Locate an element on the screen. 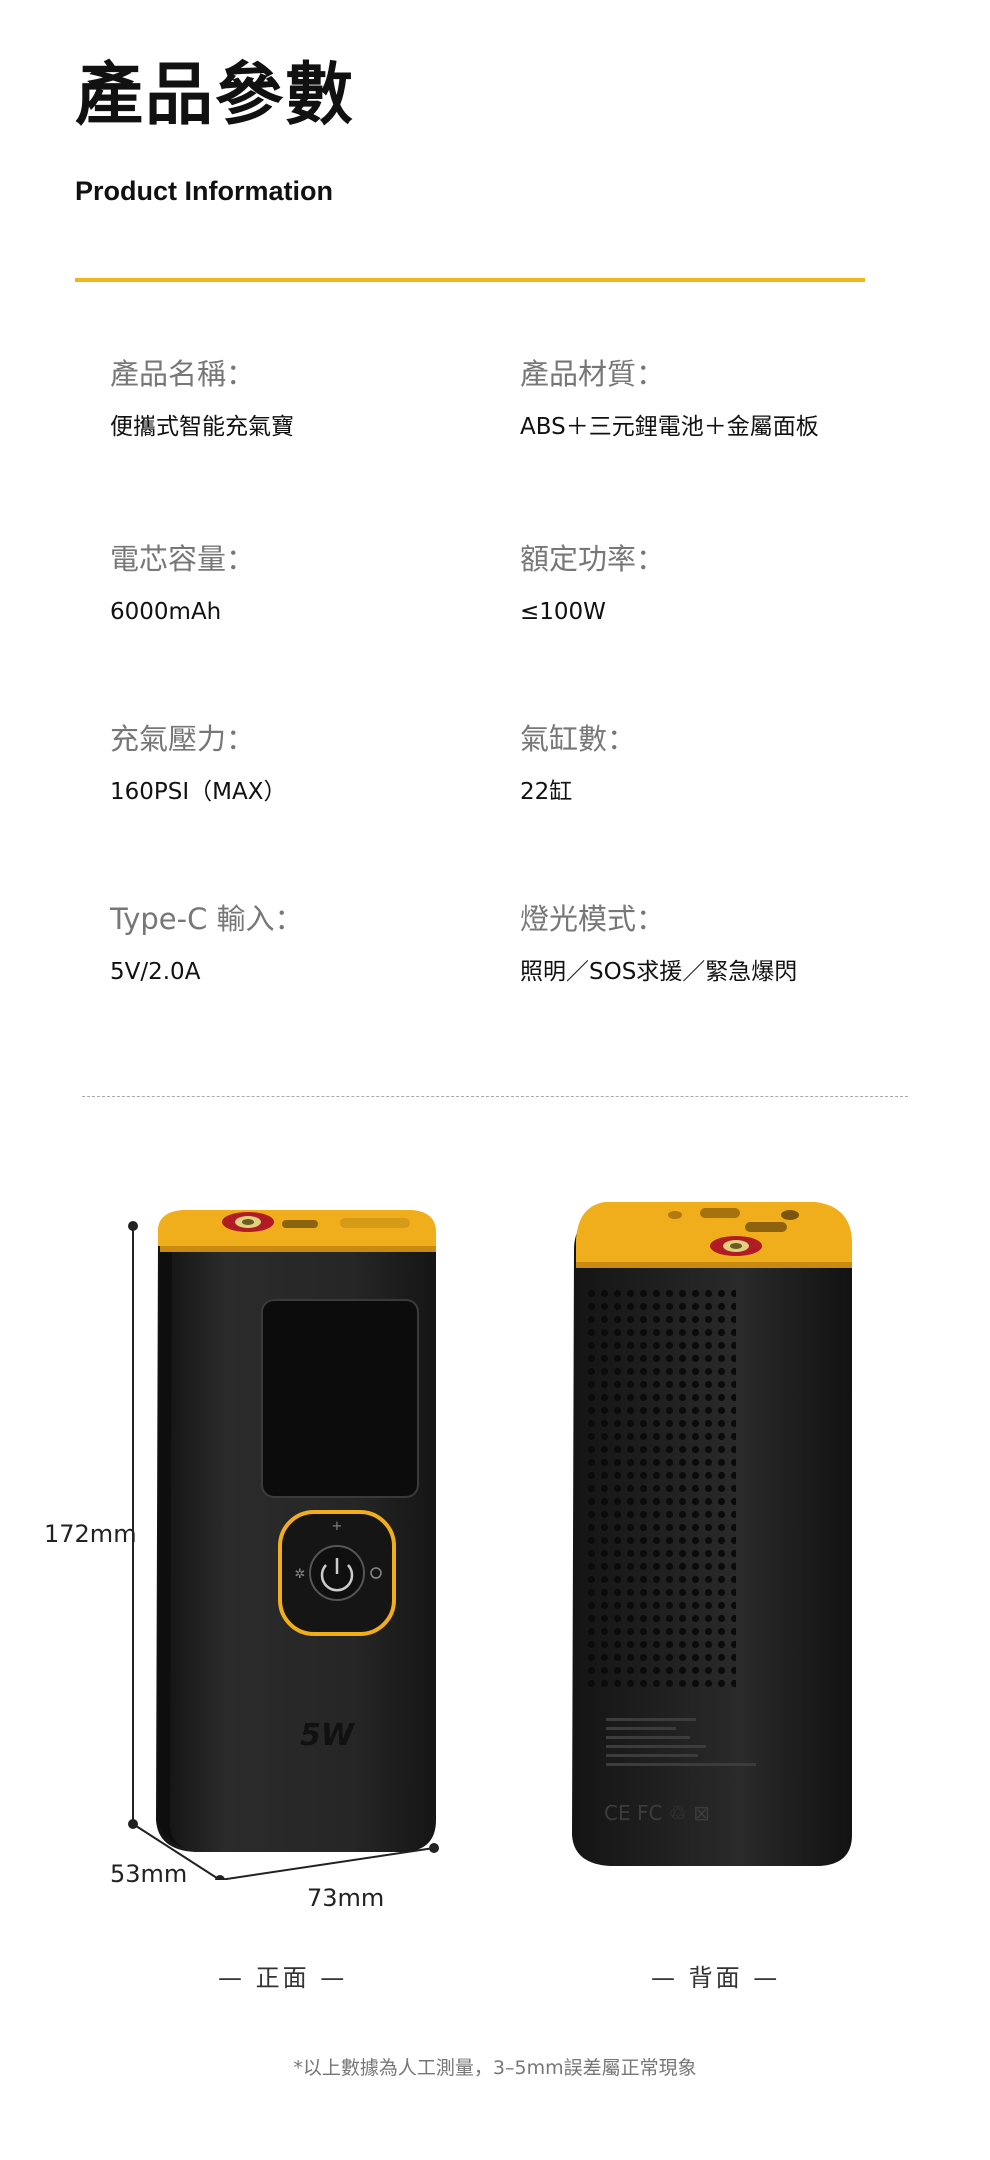 The width and height of the screenshot is (990, 2160). spec-label: 電芯容量： is located at coordinates (183, 559).